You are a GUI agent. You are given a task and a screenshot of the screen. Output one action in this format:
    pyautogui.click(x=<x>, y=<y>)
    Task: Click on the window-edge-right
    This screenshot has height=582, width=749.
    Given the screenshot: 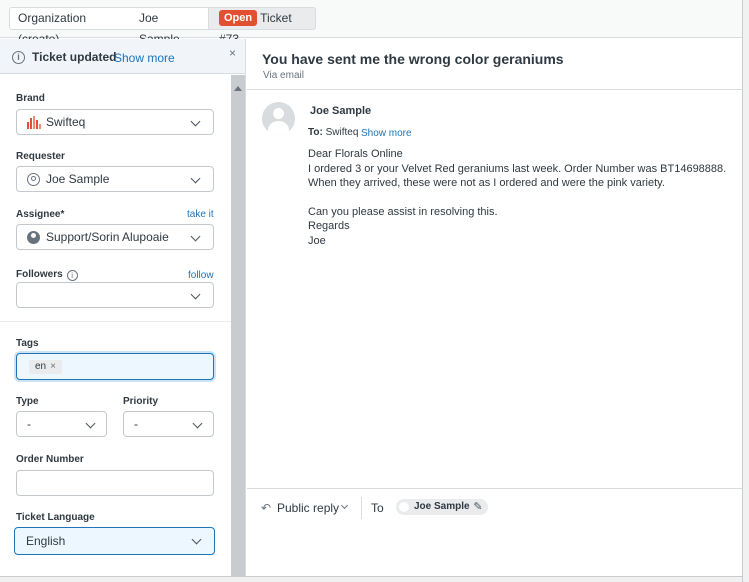 What is the action you would take?
    pyautogui.click(x=745, y=291)
    